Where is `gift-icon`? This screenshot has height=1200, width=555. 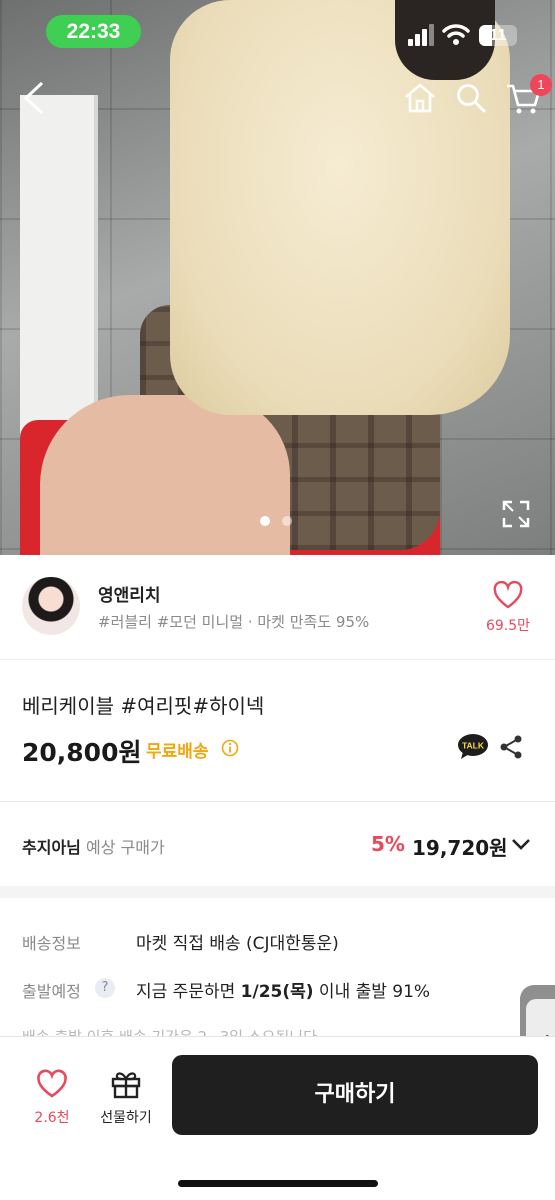 gift-icon is located at coordinates (126, 1085).